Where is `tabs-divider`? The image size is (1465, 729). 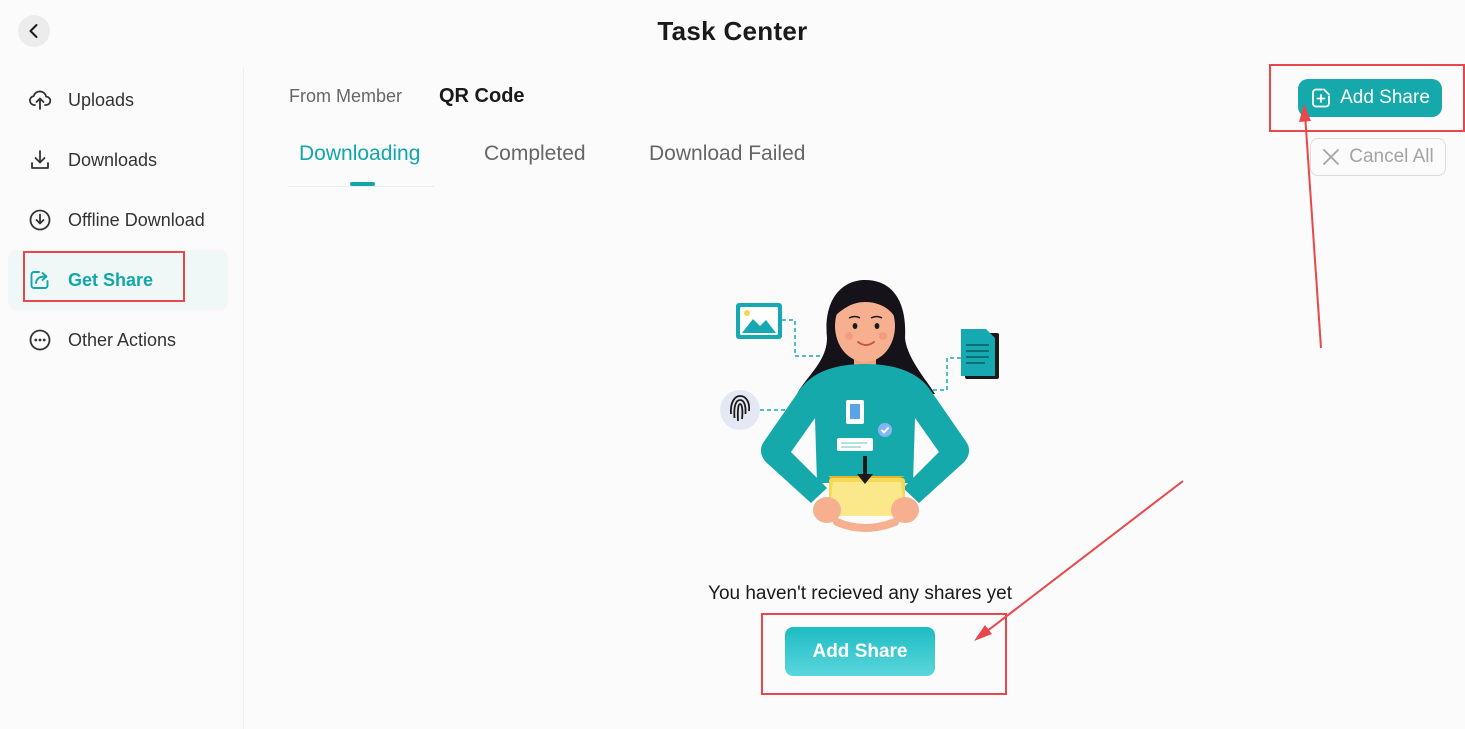 tabs-divider is located at coordinates (361, 186).